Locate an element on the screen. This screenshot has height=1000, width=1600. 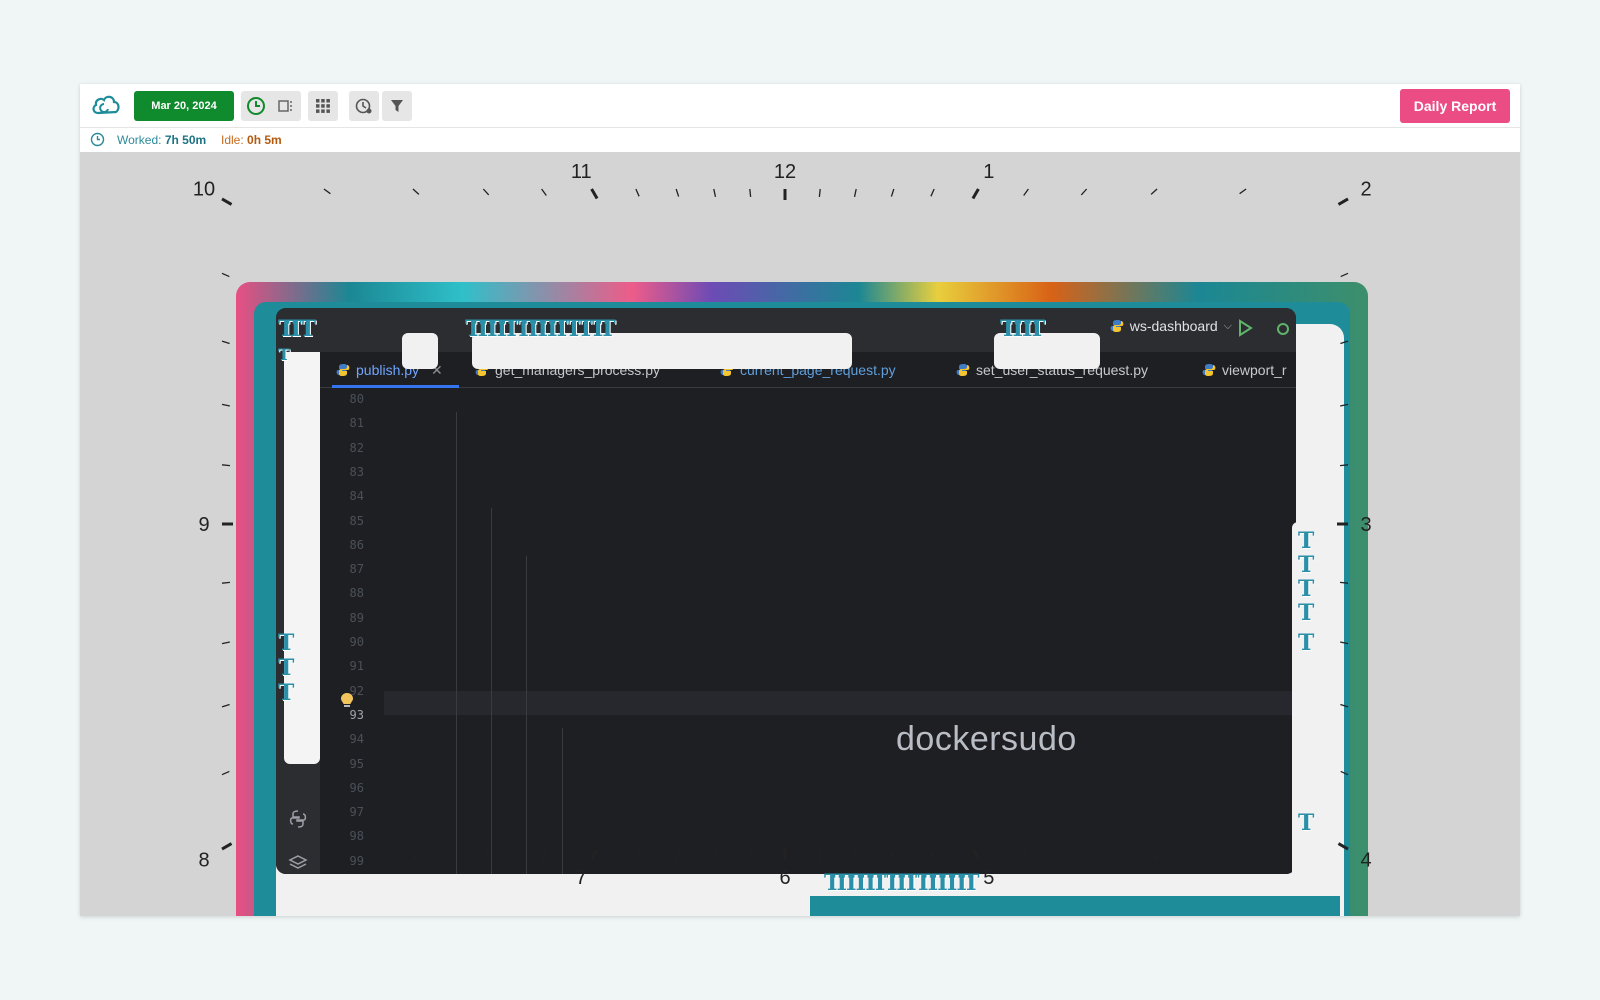
date-picker-button: Mar 20, 2024 is located at coordinates (184, 106).